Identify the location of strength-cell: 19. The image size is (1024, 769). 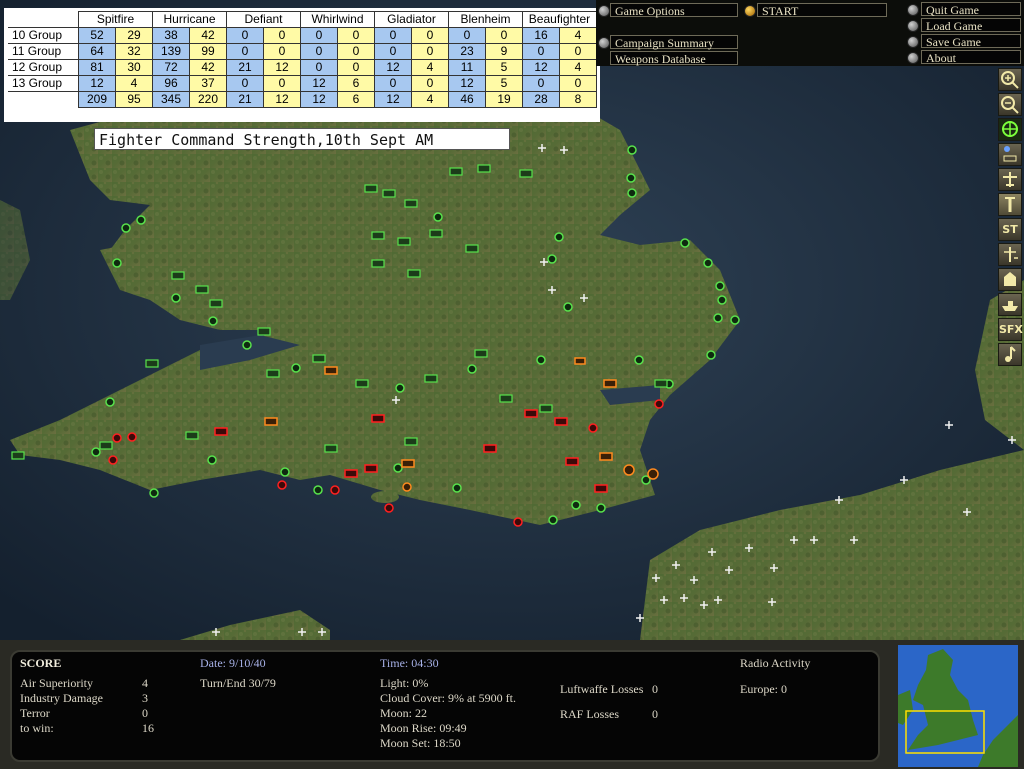
(504, 99).